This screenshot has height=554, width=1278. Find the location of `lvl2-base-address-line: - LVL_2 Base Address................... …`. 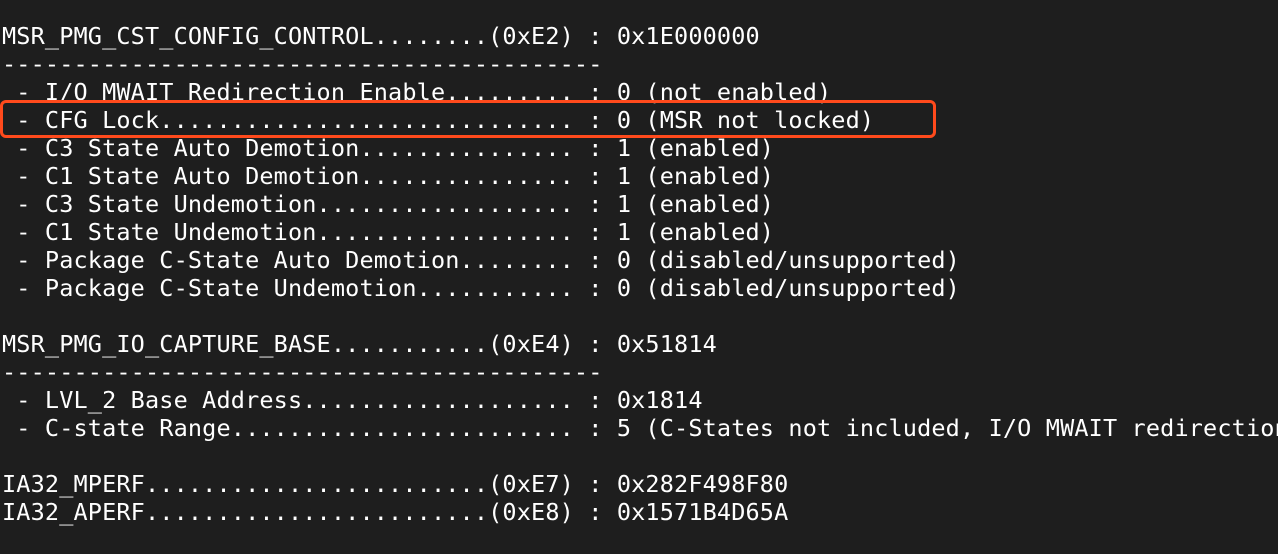

lvl2-base-address-line: - LVL_2 Base Address................... … is located at coordinates (352, 400).